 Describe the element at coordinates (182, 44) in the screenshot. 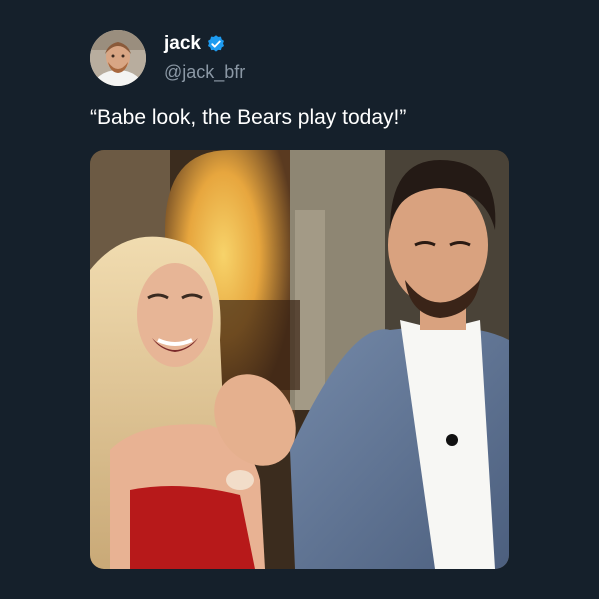

I see `display-name: jack` at that location.